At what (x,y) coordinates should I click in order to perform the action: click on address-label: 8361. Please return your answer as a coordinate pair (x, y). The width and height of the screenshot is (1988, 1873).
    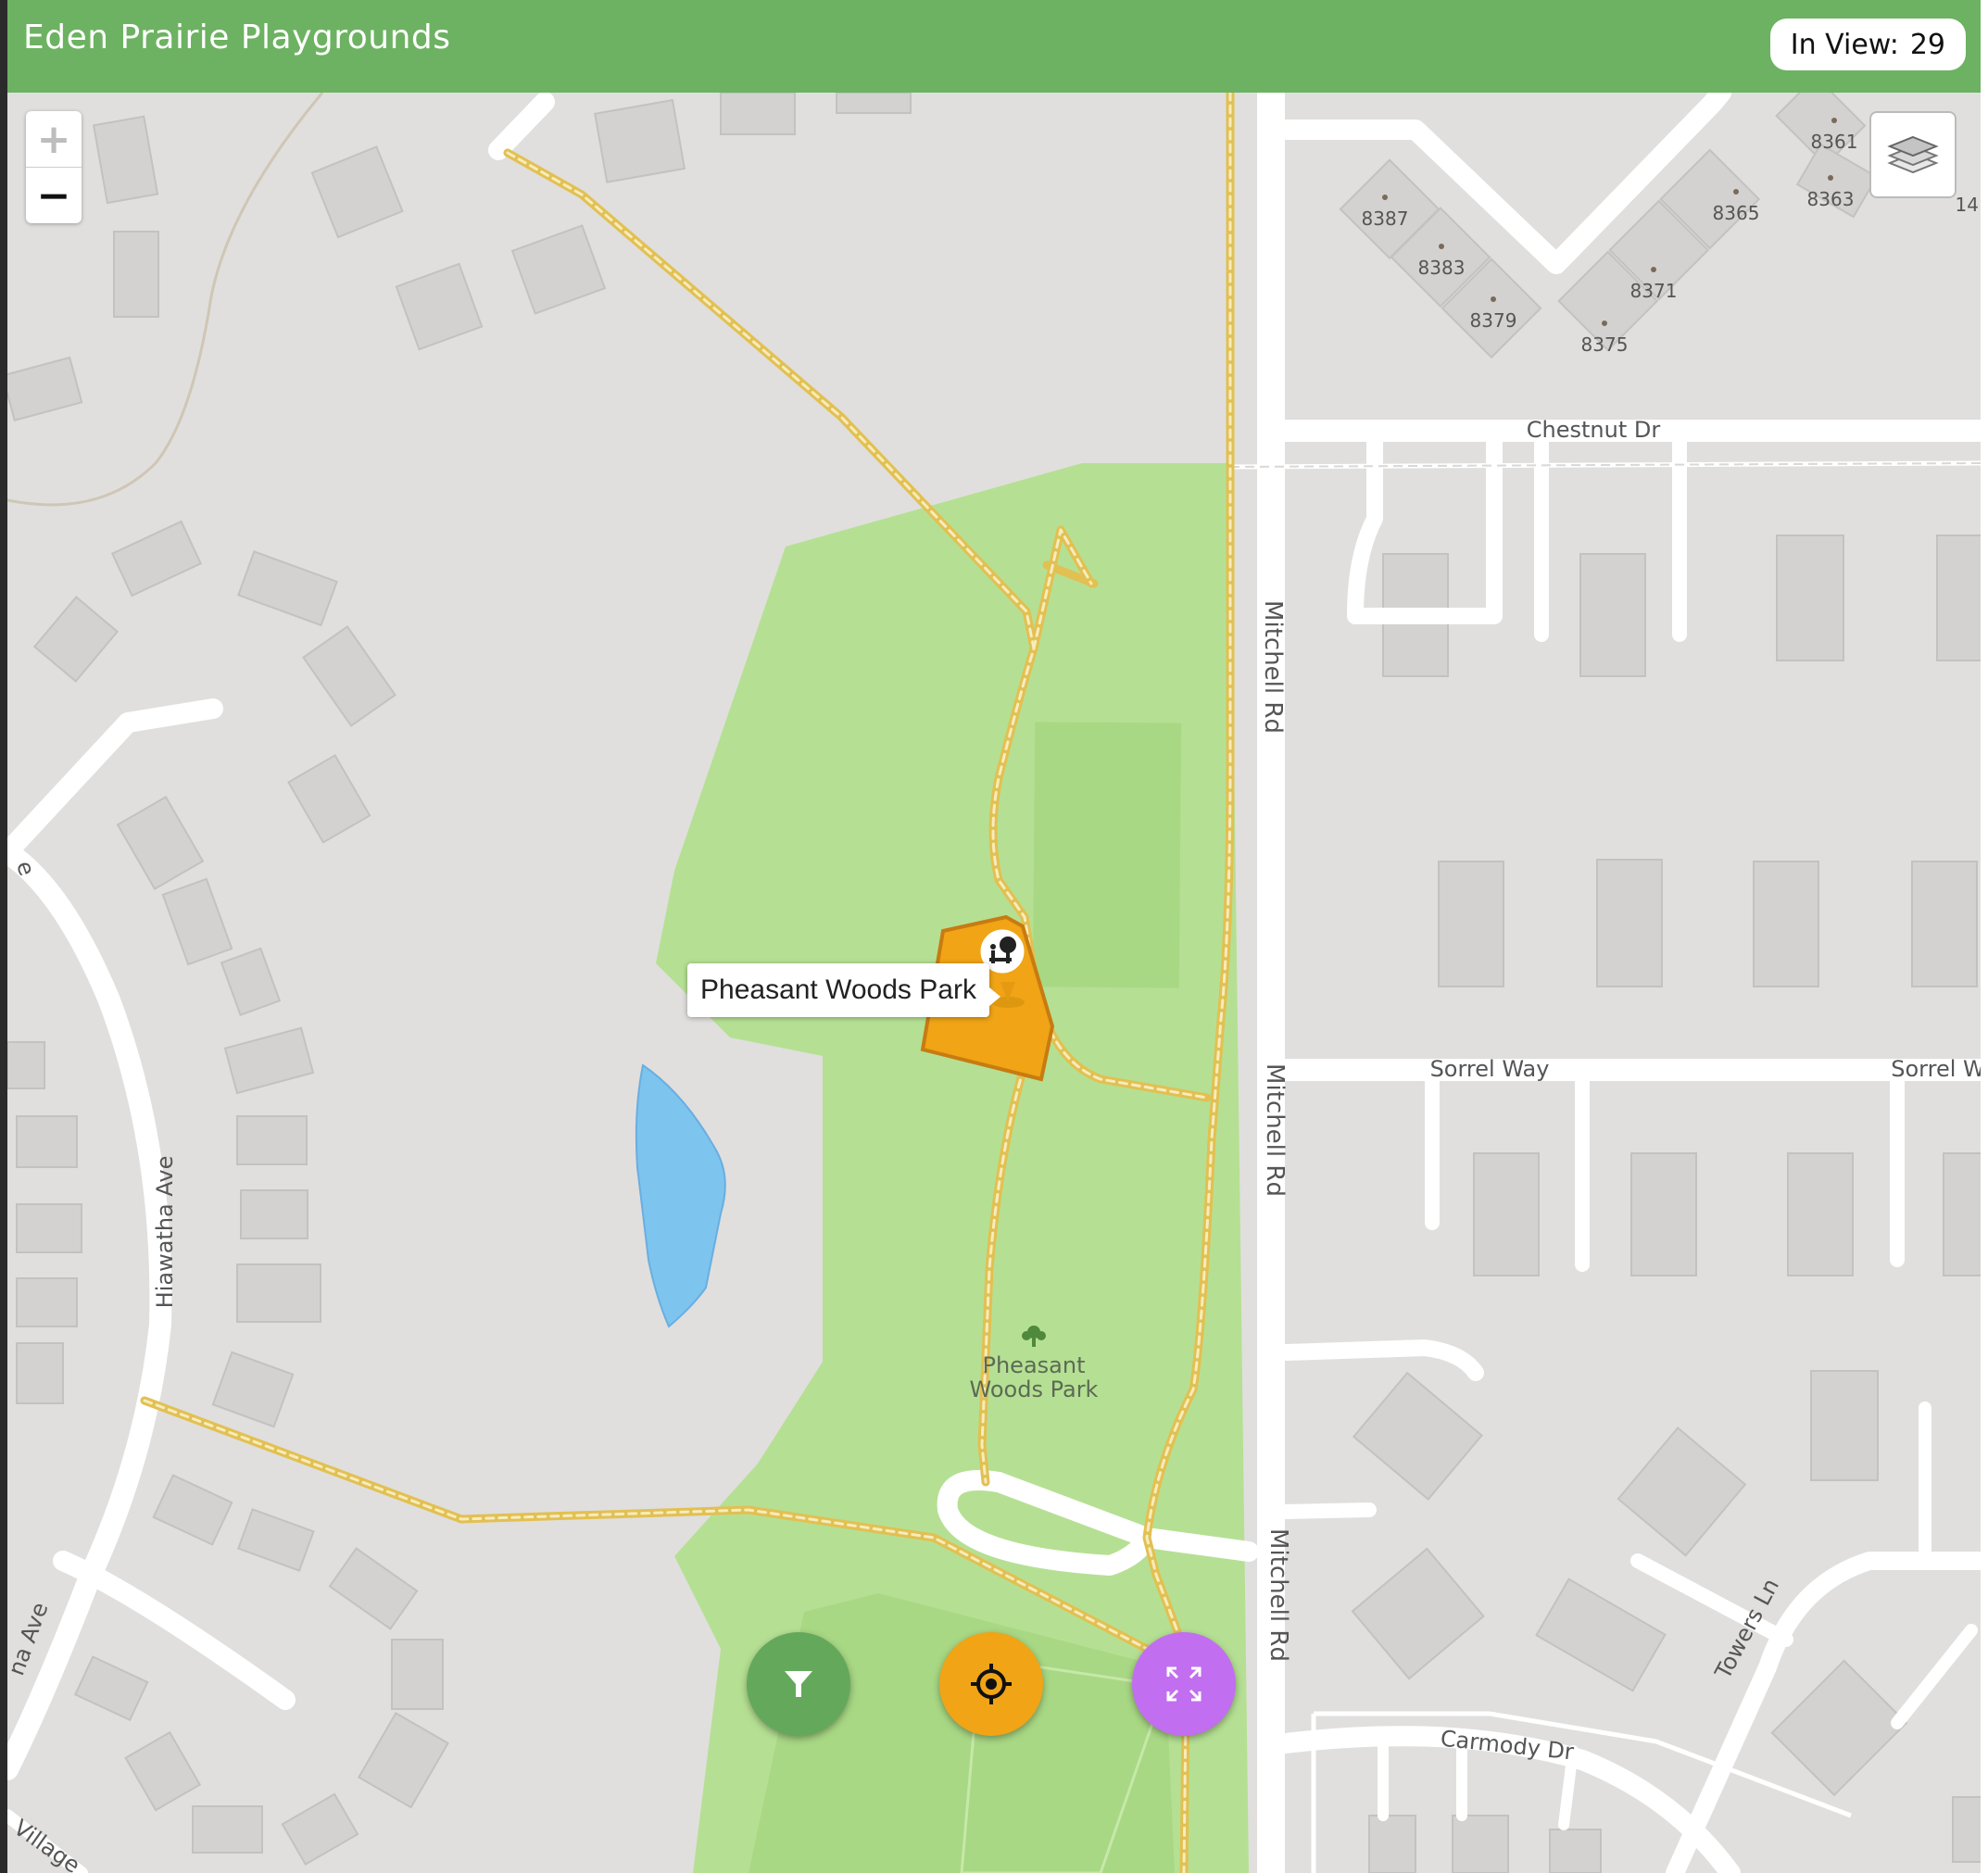
    Looking at the image, I should click on (1834, 142).